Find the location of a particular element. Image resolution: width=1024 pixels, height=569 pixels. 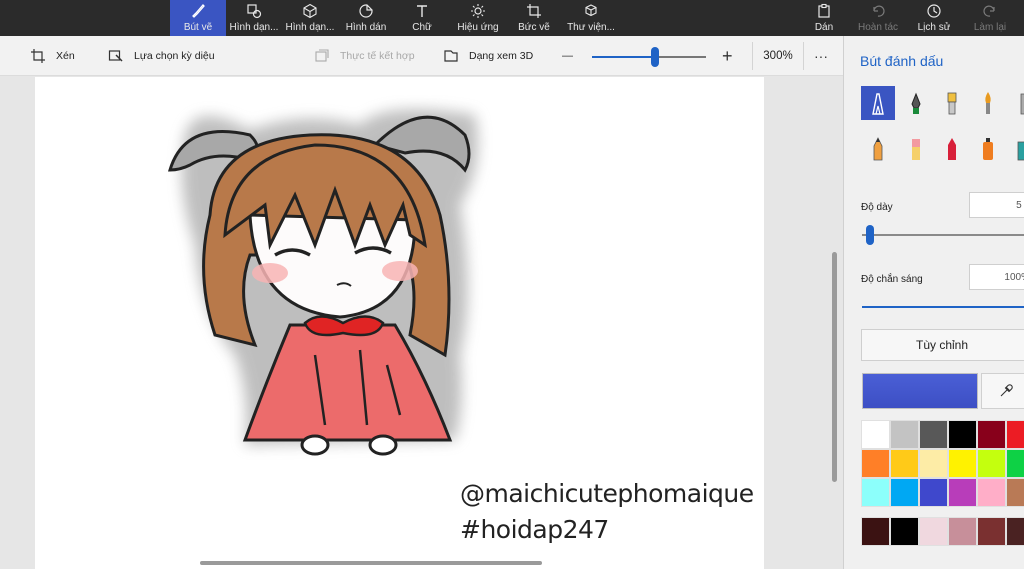

eyedropper-icon is located at coordinates (1006, 390).